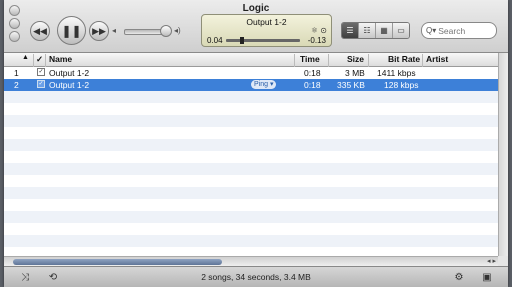 This screenshot has width=512, height=287. Describe the element at coordinates (384, 30) in the screenshot. I see `grid-view-button: ▦` at that location.